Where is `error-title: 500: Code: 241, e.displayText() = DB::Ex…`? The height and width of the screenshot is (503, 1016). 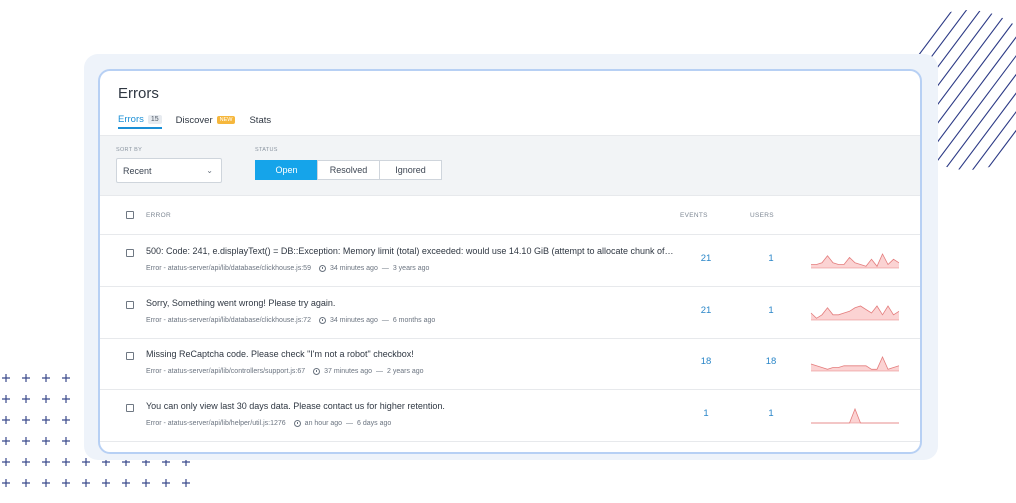 error-title: 500: Code: 241, e.displayText() = DB::Ex… is located at coordinates (411, 251).